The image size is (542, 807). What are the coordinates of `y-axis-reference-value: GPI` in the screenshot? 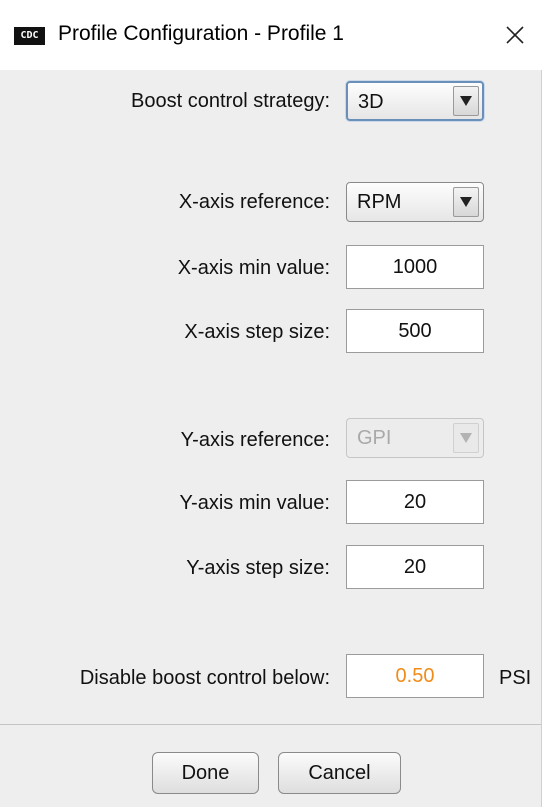 It's located at (374, 438).